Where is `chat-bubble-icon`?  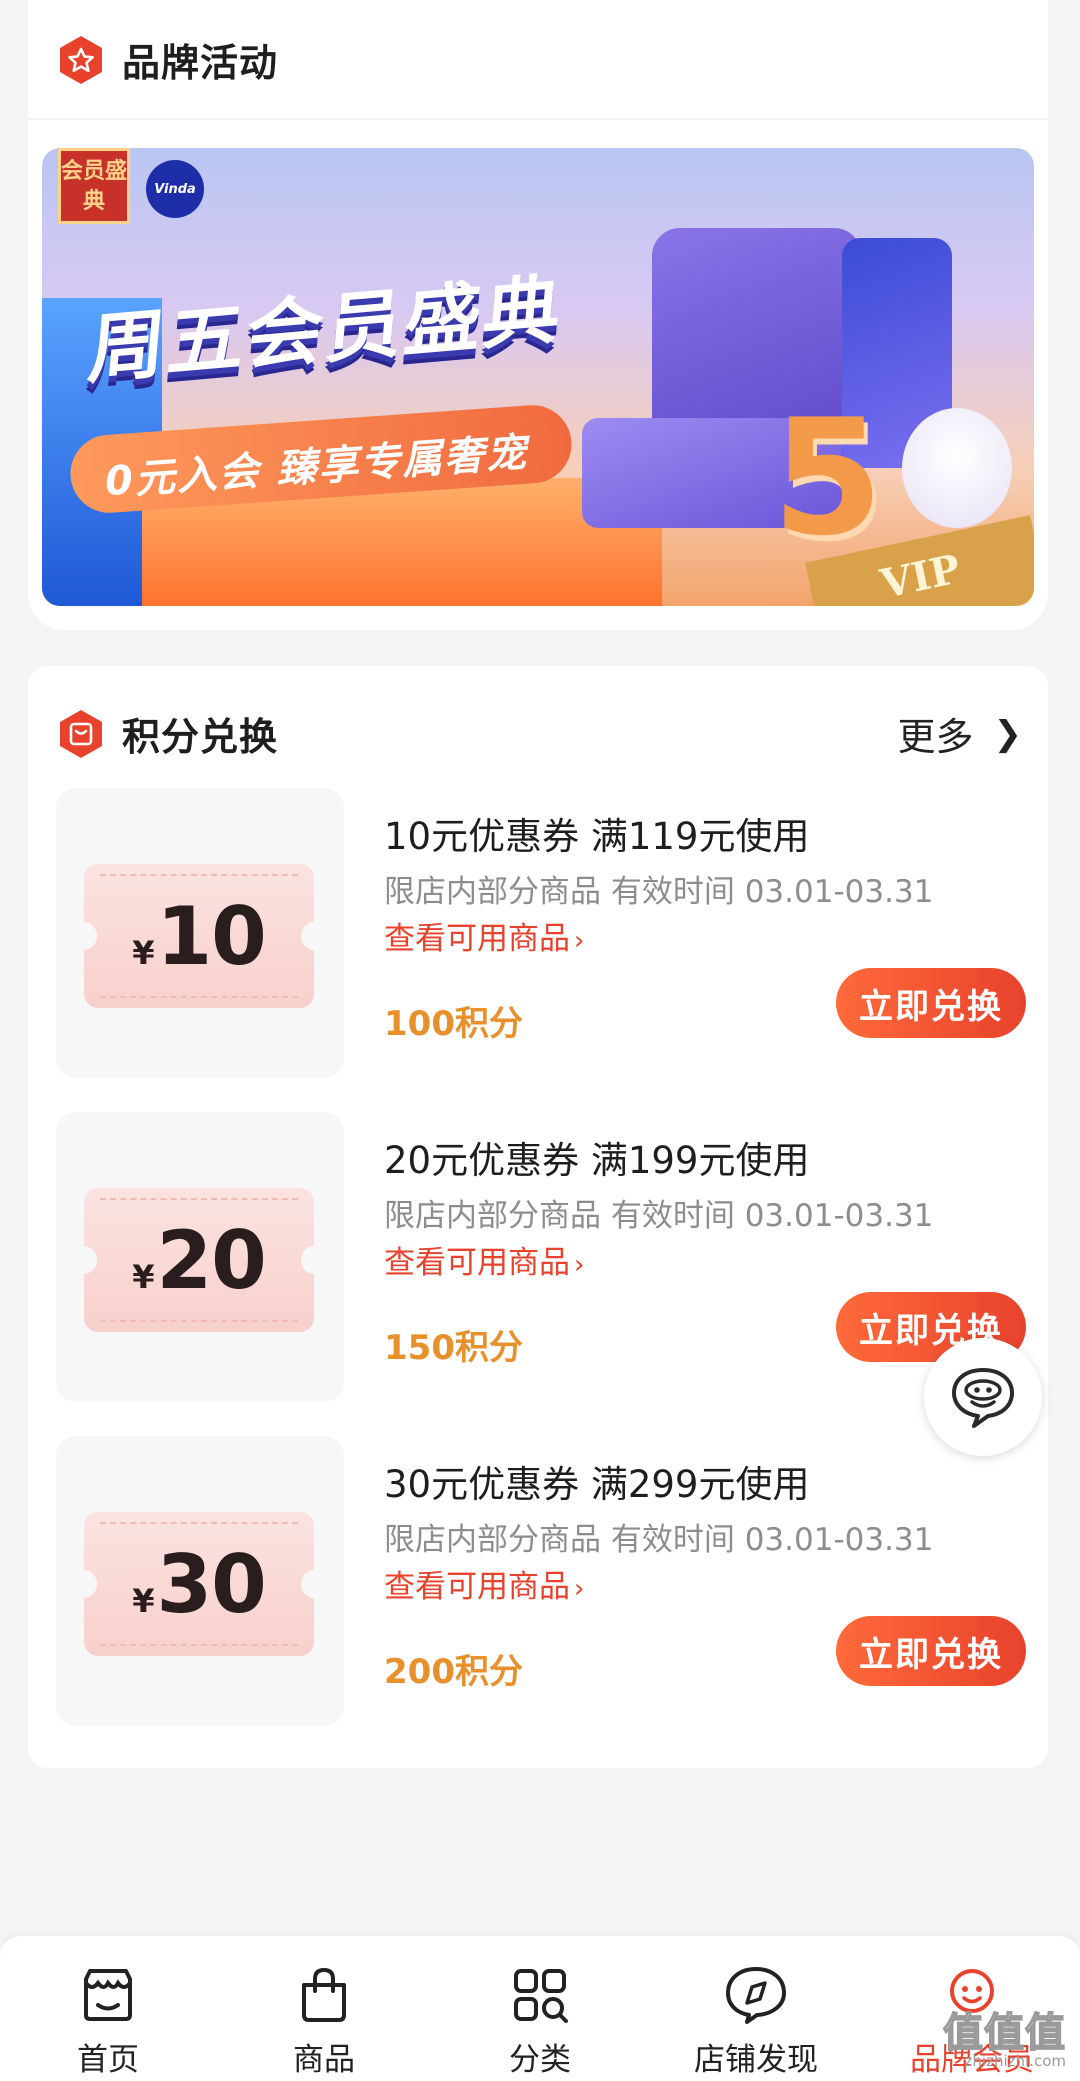
chat-bubble-icon is located at coordinates (983, 1398).